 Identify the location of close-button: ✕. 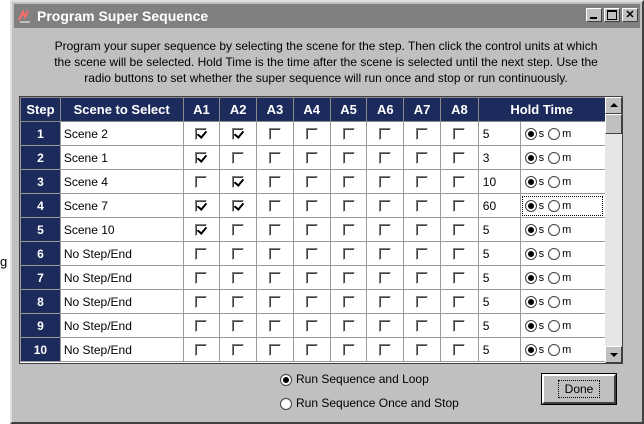
(630, 15).